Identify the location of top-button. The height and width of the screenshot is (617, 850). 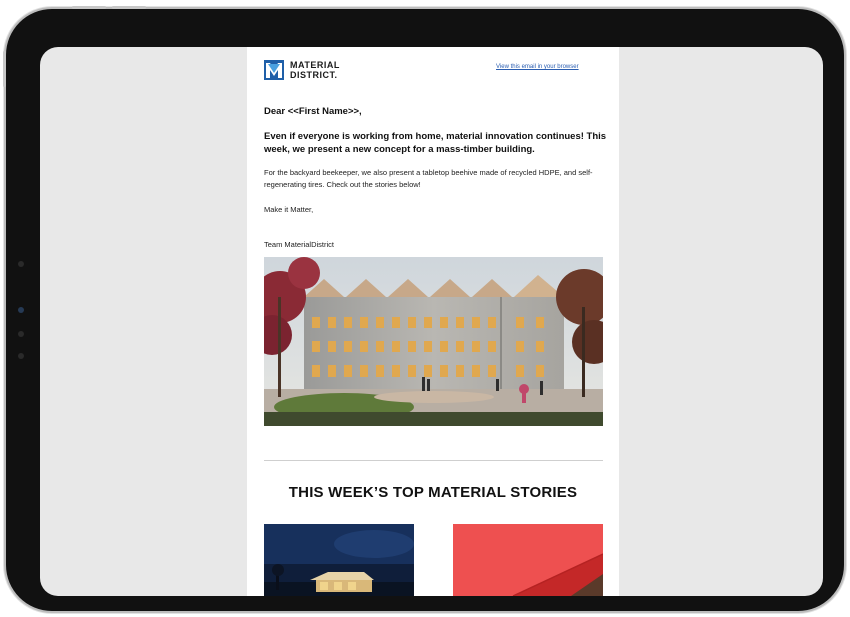
(89, 7).